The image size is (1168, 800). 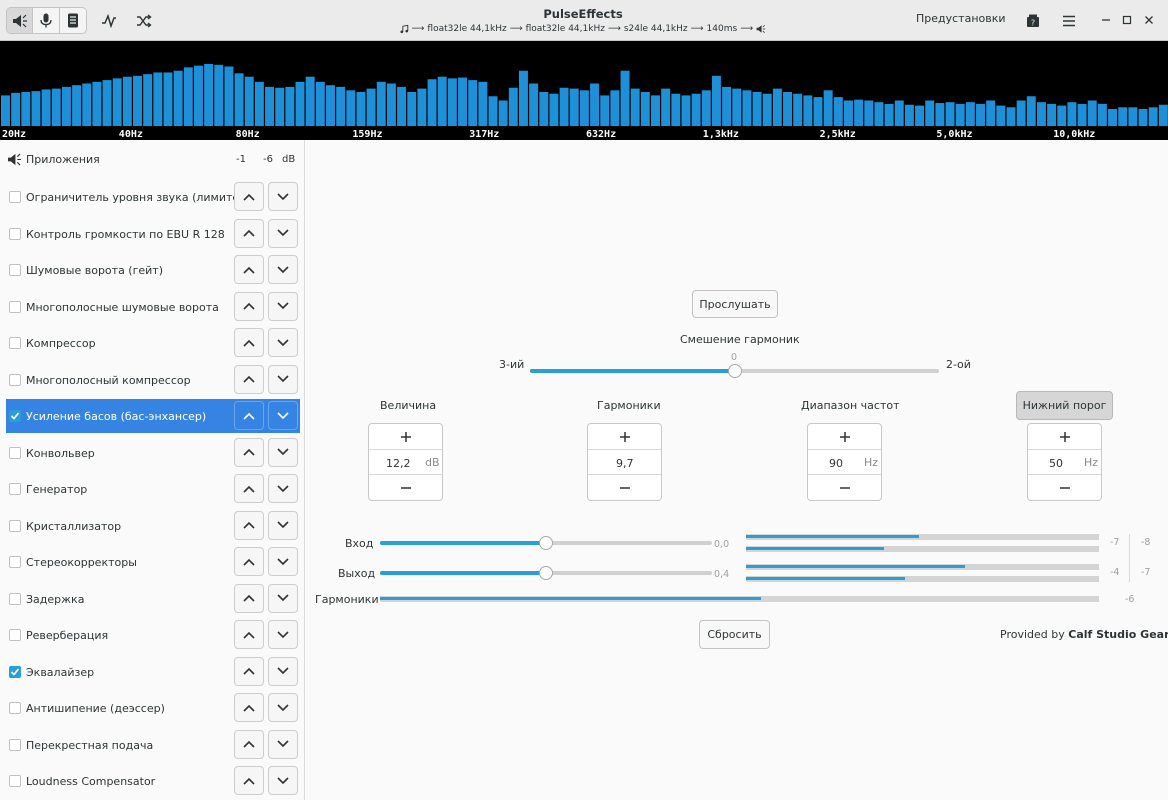 I want to click on output-gain-handle, so click(x=546, y=573).